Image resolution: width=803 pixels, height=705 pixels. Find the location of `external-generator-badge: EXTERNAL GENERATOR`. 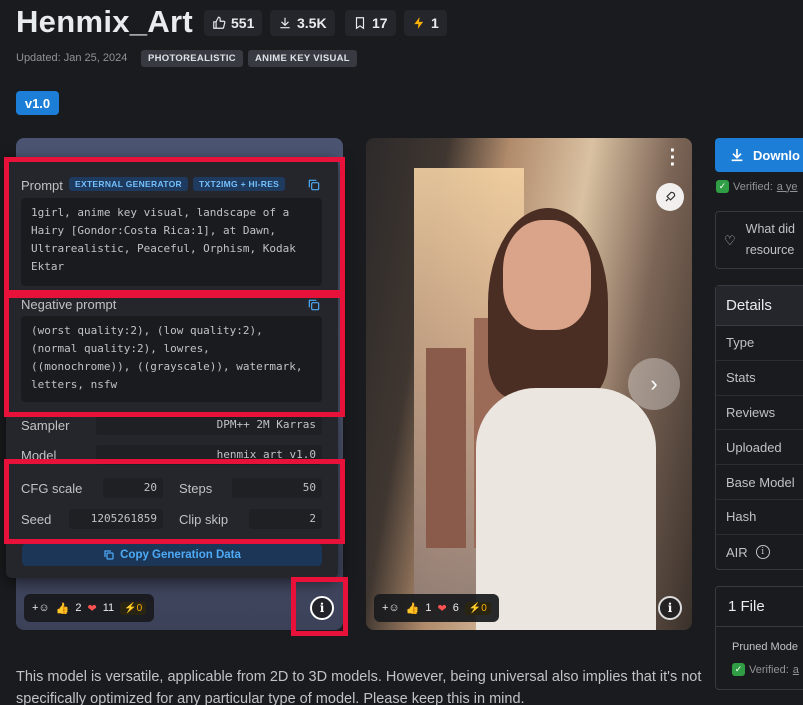

external-generator-badge: EXTERNAL GENERATOR is located at coordinates (128, 184).